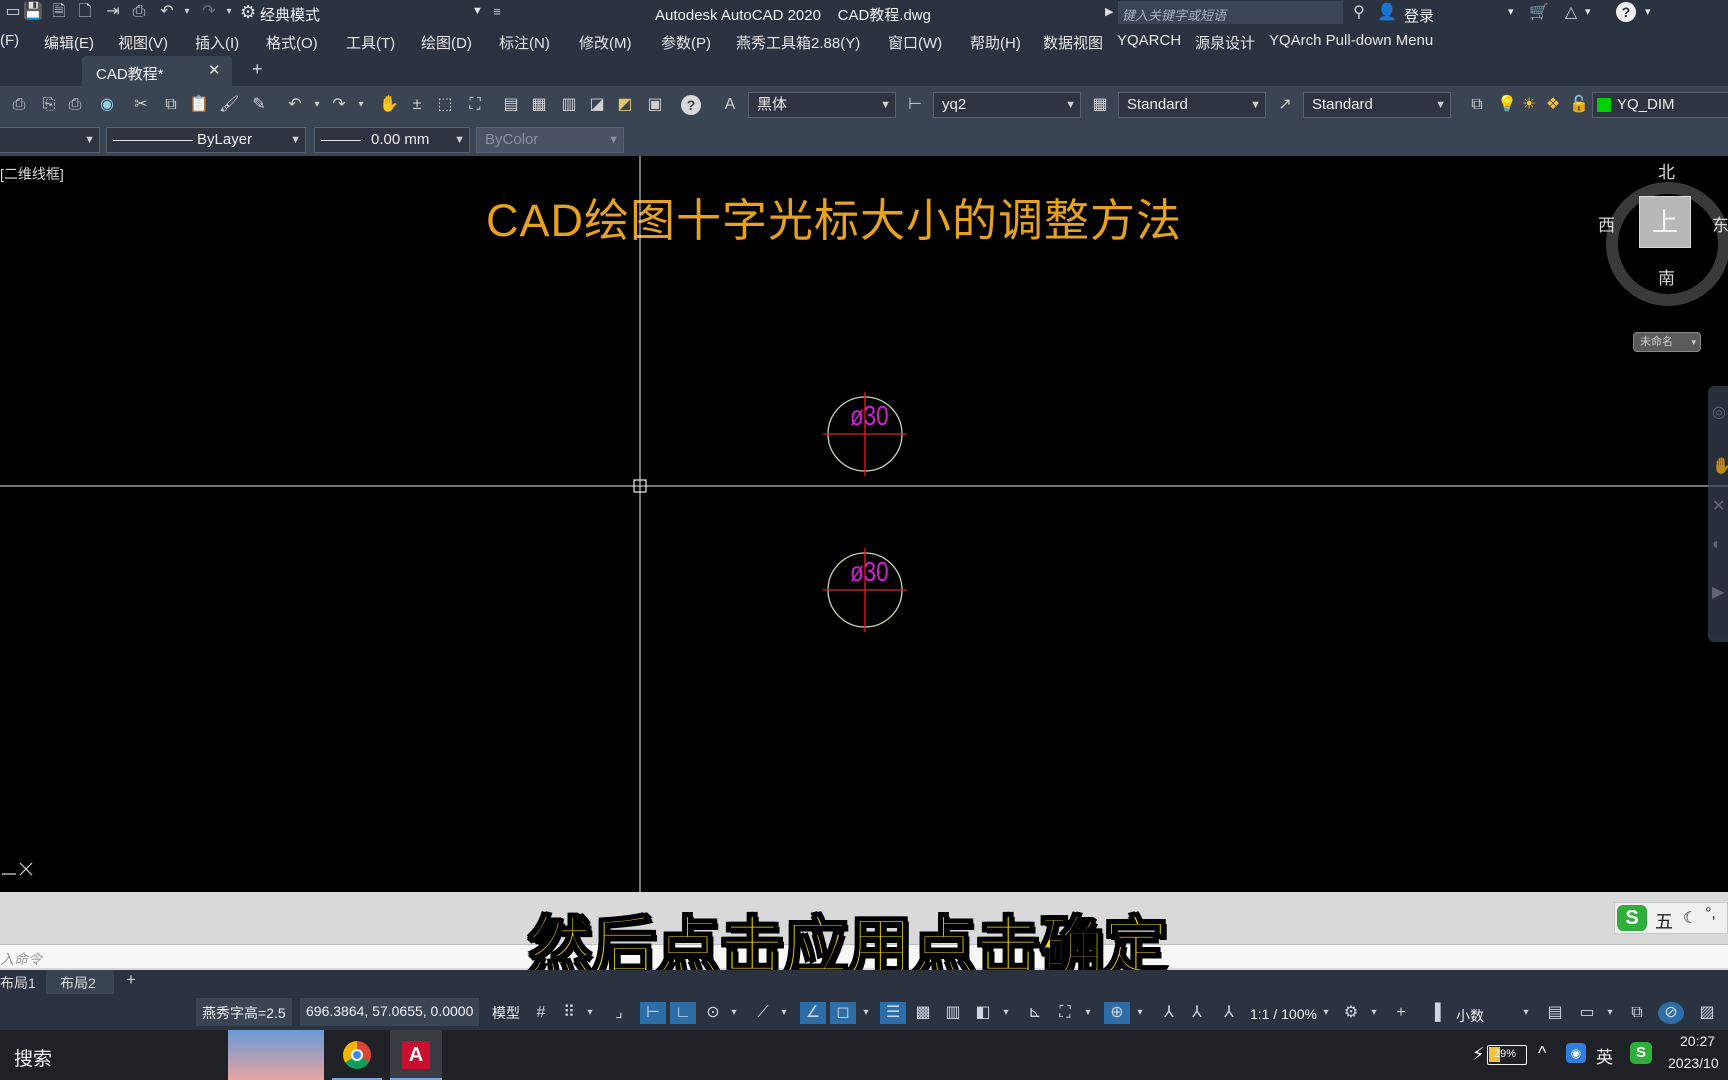  Describe the element at coordinates (1507, 1055) in the screenshot. I see `battery-indicator: 29%` at that location.